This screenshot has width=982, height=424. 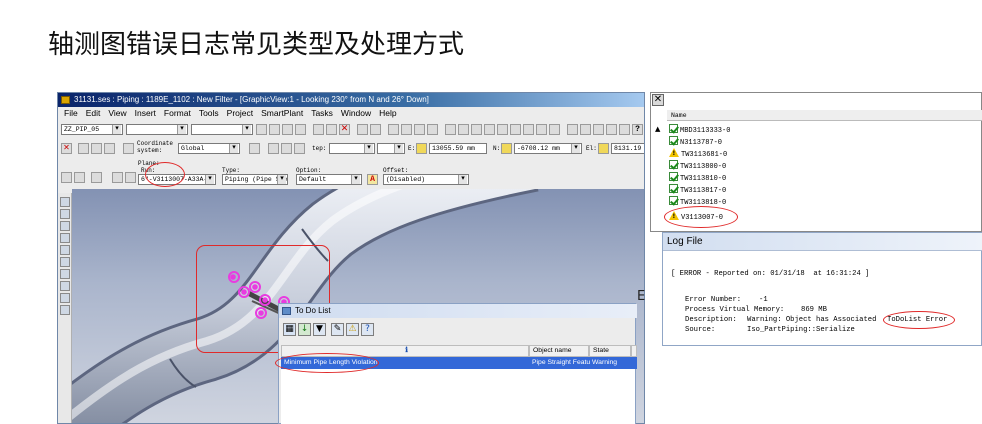 What do you see at coordinates (65, 250) in the screenshot?
I see `insert-tap-icon` at bounding box center [65, 250].